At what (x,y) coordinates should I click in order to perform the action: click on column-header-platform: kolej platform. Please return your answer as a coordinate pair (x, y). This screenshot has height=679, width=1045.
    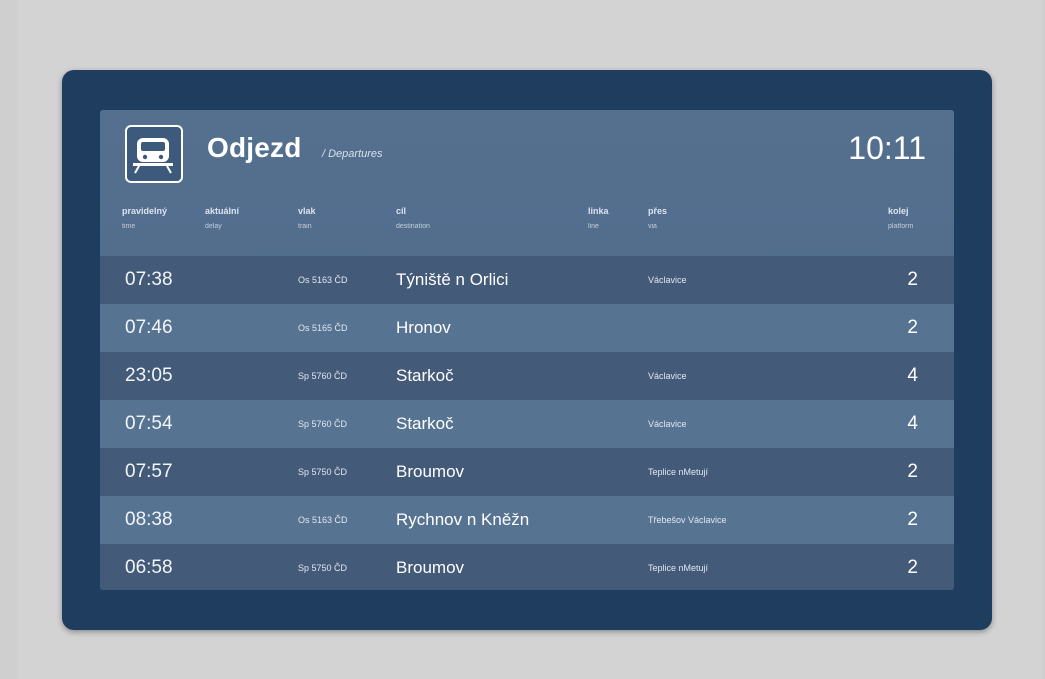
    Looking at the image, I should click on (901, 218).